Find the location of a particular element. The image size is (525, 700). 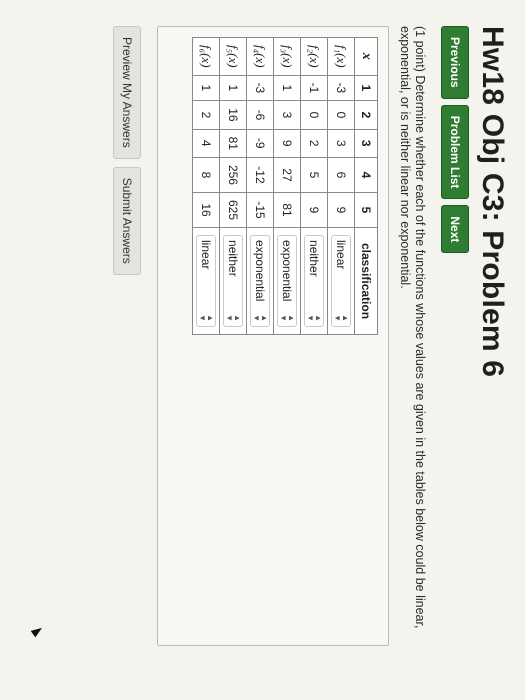

table-cell: 625 is located at coordinates (233, 210).